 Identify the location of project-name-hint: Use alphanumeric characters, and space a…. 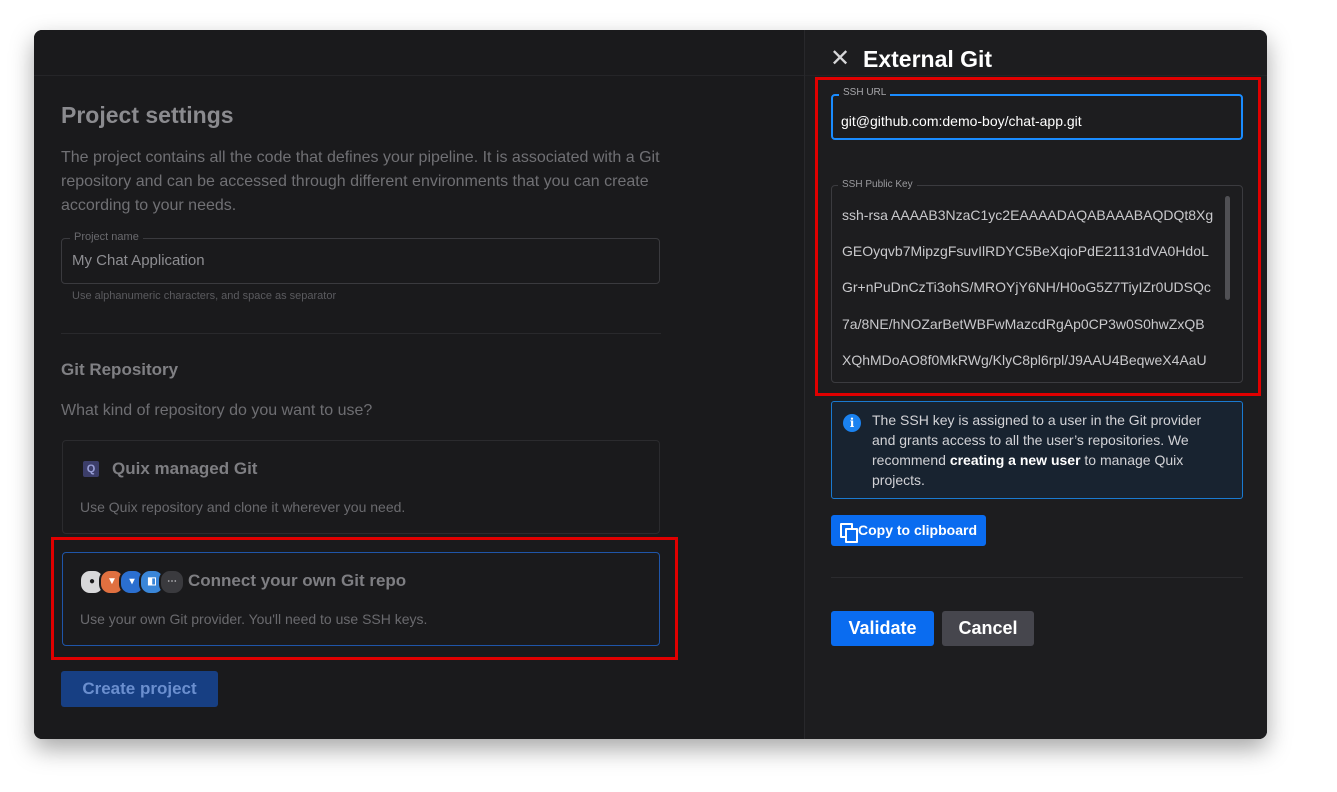
(204, 296).